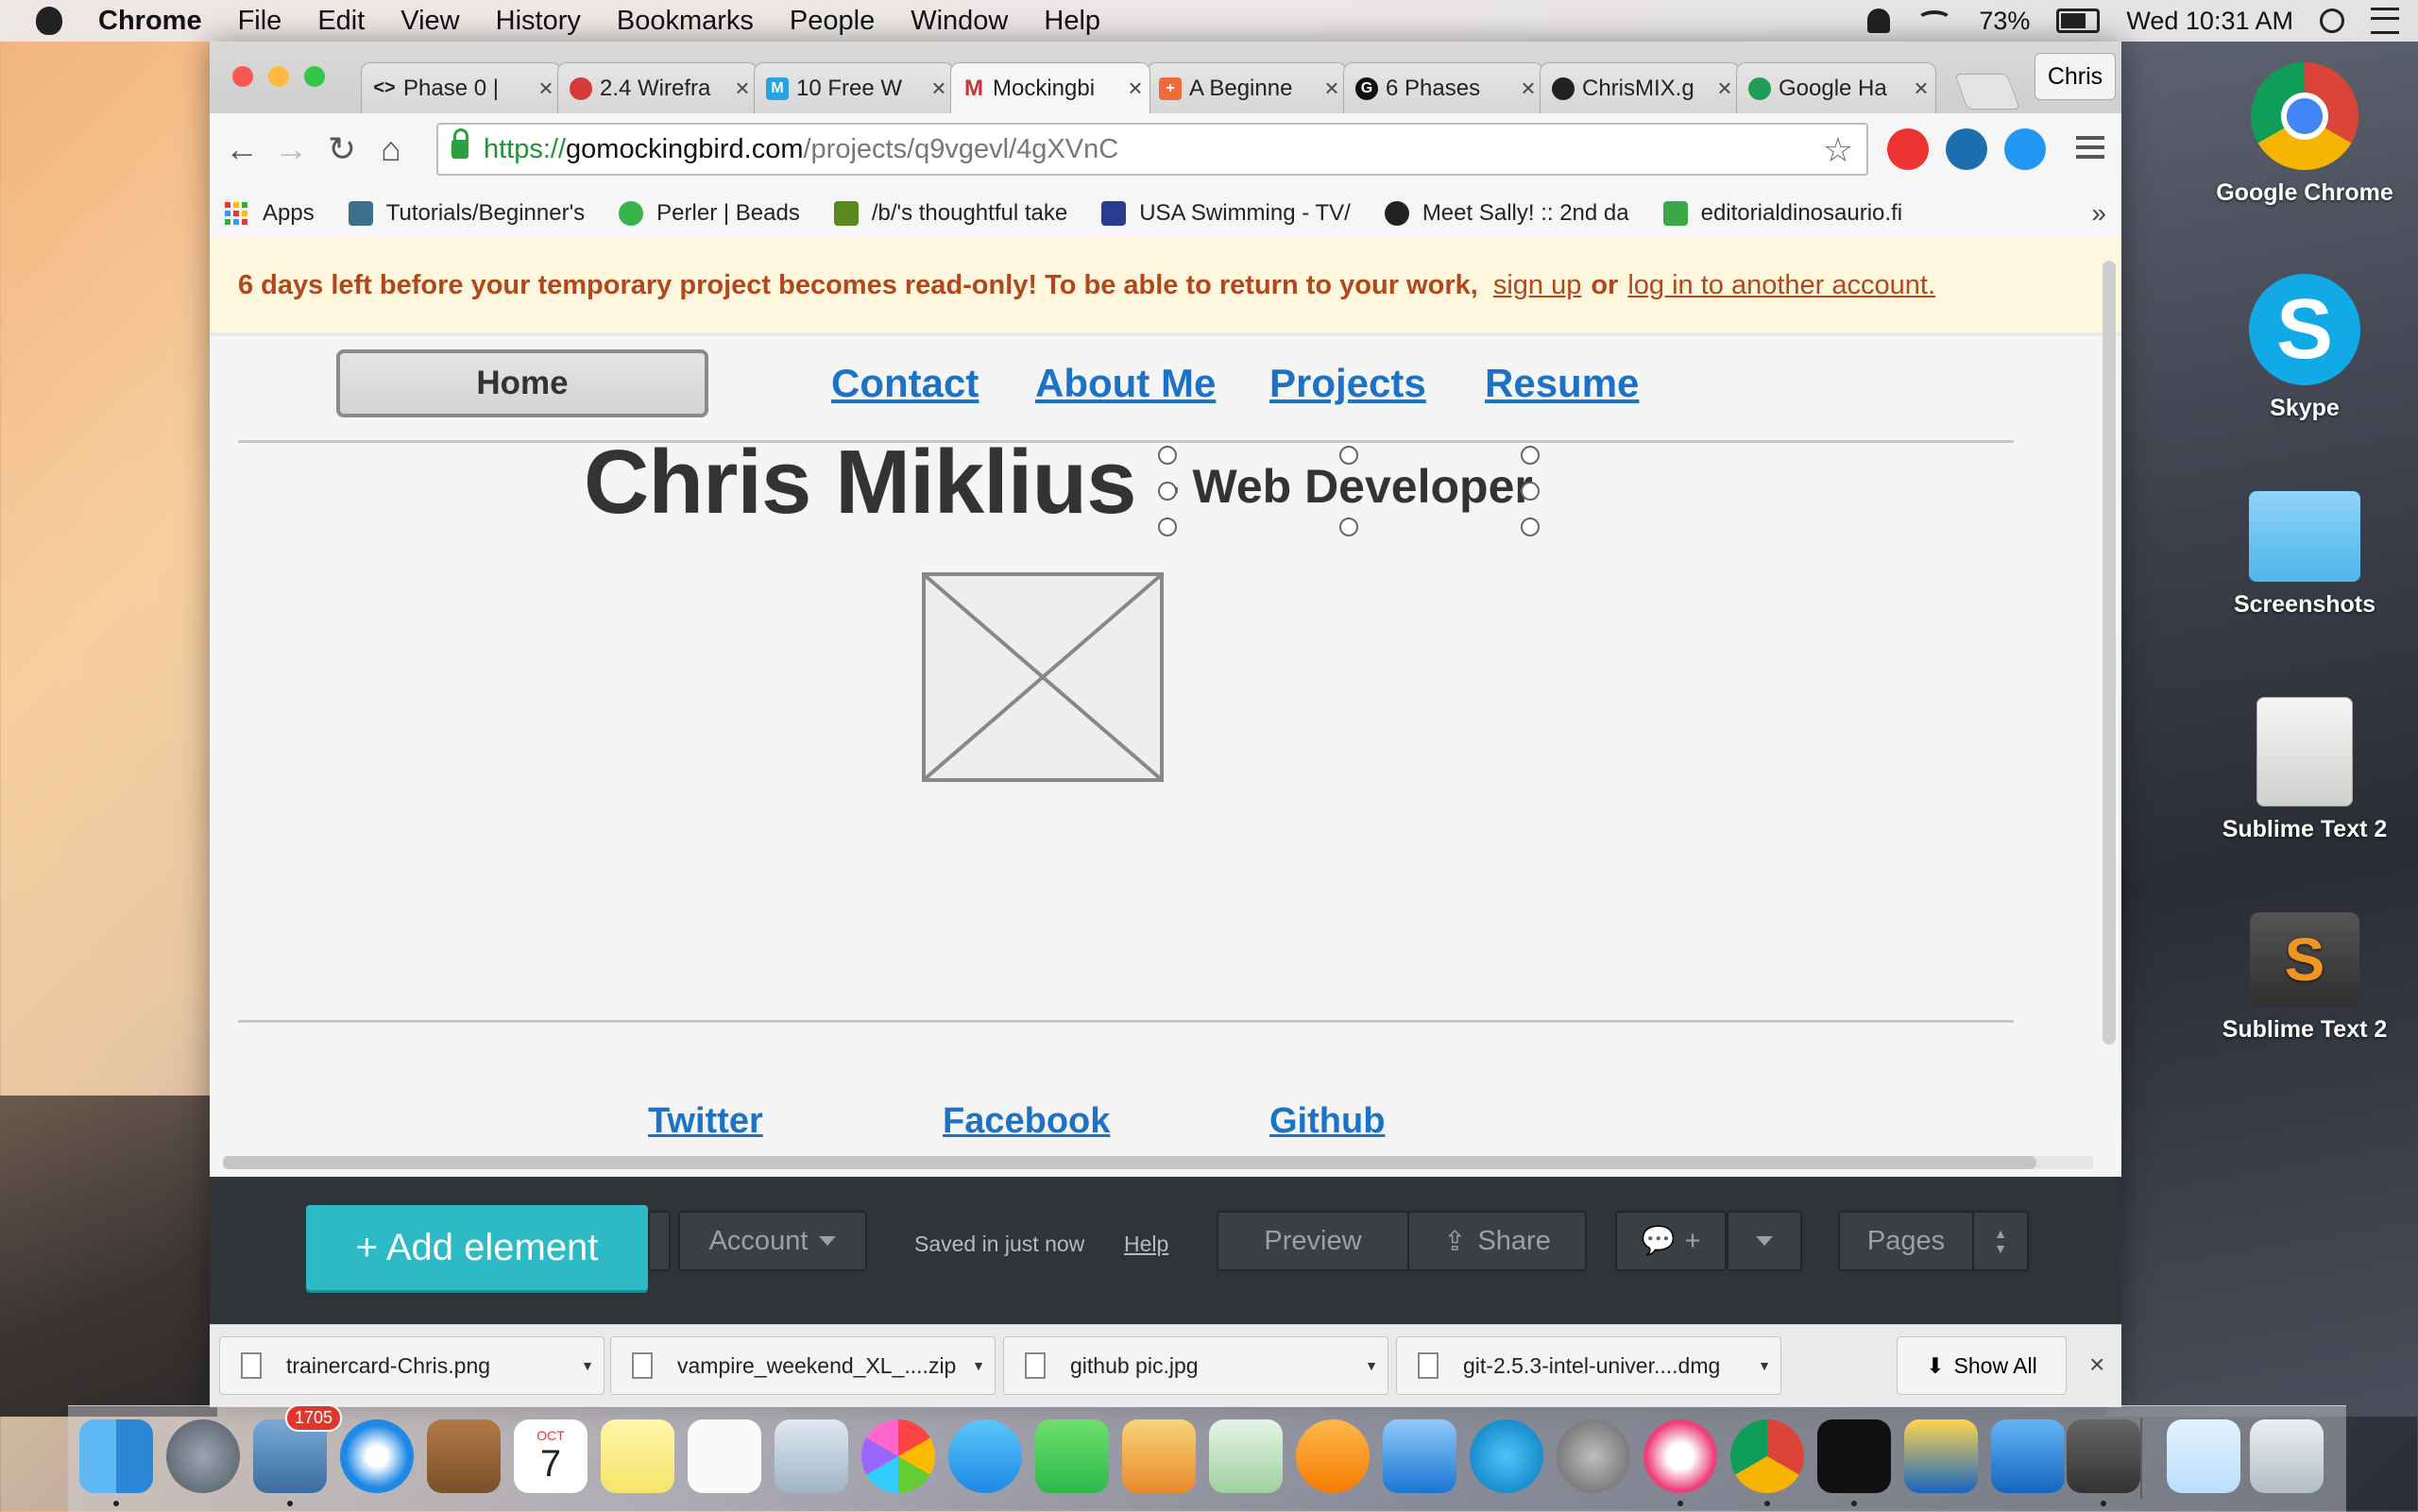 This screenshot has height=1512, width=2418. Describe the element at coordinates (429, 21) in the screenshot. I see `menu-view: View` at that location.